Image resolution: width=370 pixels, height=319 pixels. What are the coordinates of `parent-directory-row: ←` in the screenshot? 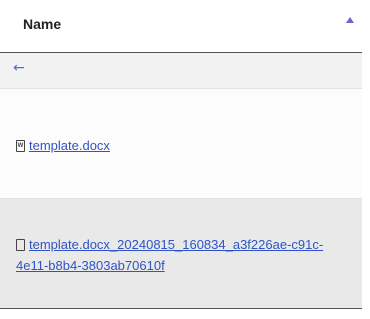 It's located at (181, 71).